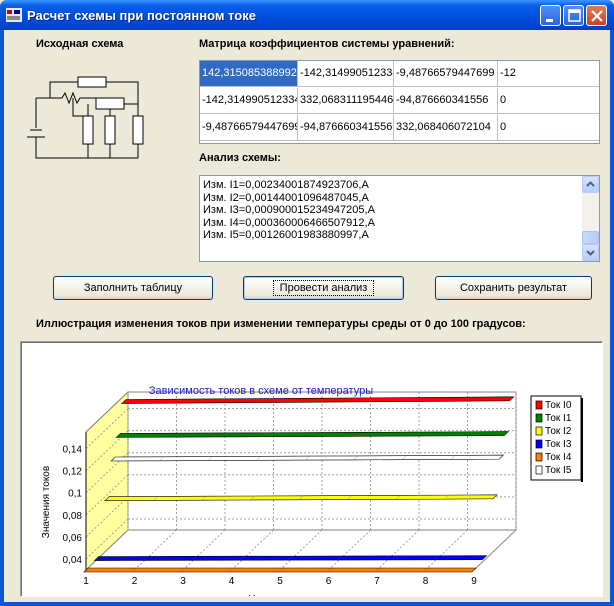 The image size is (614, 606). I want to click on chart-legend-entry: Ток I1, so click(558, 418).